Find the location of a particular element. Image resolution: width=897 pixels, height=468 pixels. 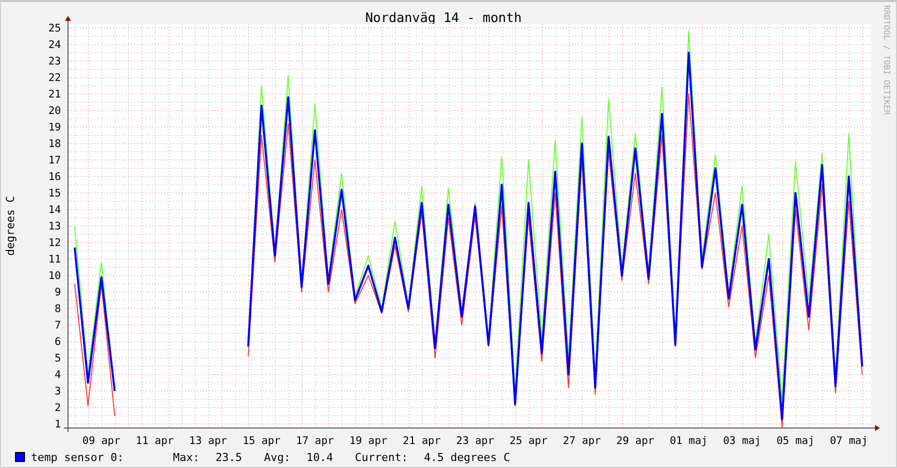

axis-tick-label: 5 is located at coordinates (57, 358).